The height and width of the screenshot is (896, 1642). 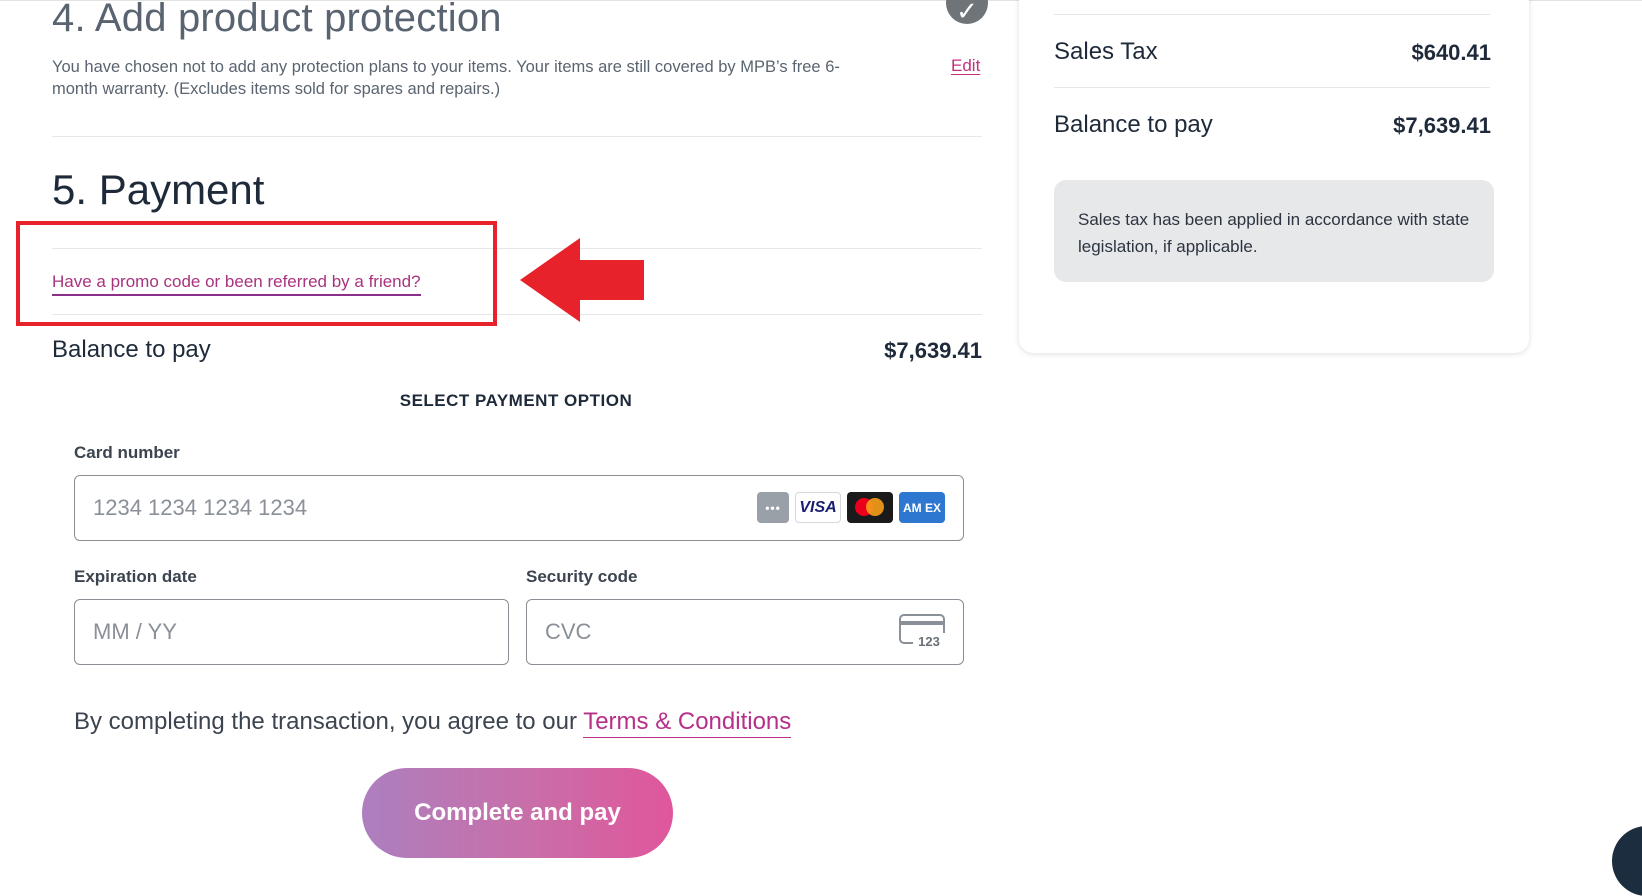 What do you see at coordinates (135, 576) in the screenshot?
I see `expiration-label: Expiration date` at bounding box center [135, 576].